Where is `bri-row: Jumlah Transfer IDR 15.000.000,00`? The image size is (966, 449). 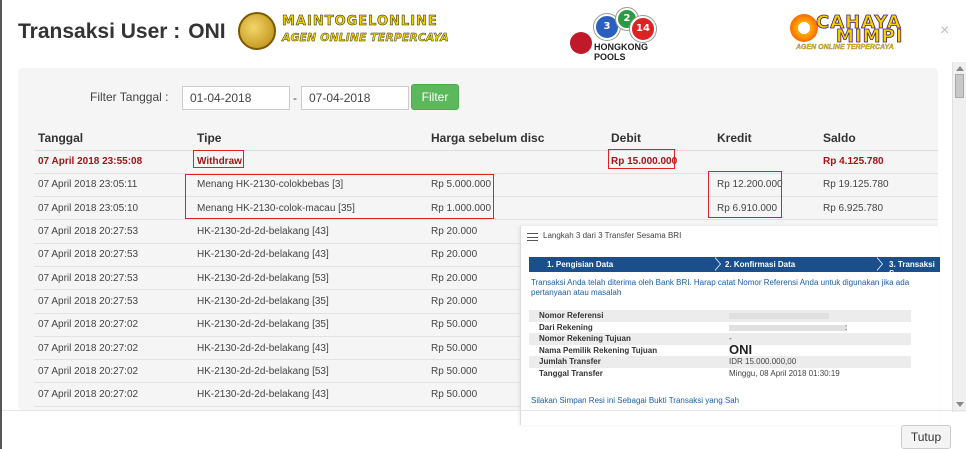 bri-row: Jumlah Transfer IDR 15.000.000,00 is located at coordinates (720, 362).